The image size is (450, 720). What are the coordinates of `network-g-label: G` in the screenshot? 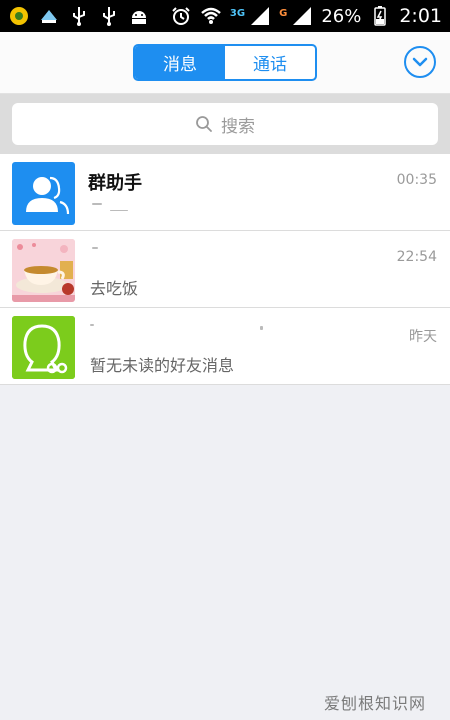 It's located at (283, 13).